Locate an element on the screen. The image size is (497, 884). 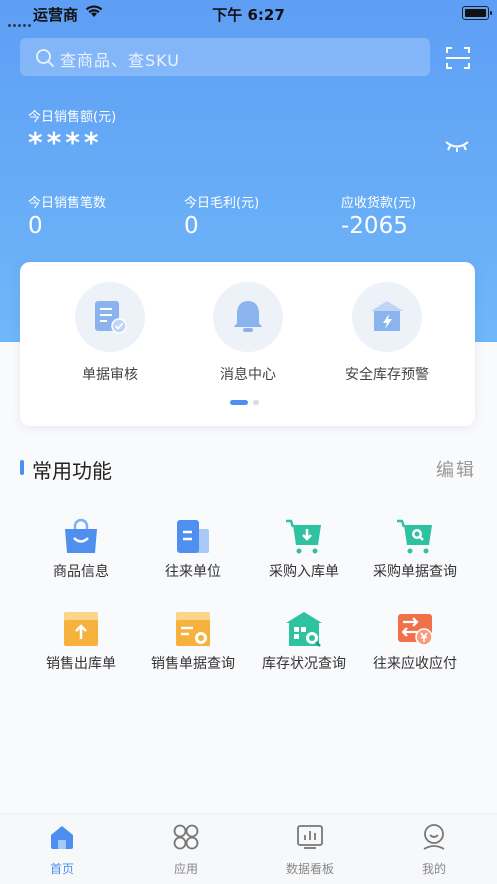
function-purchase-receipt: 采购入库单 is located at coordinates (304, 552).